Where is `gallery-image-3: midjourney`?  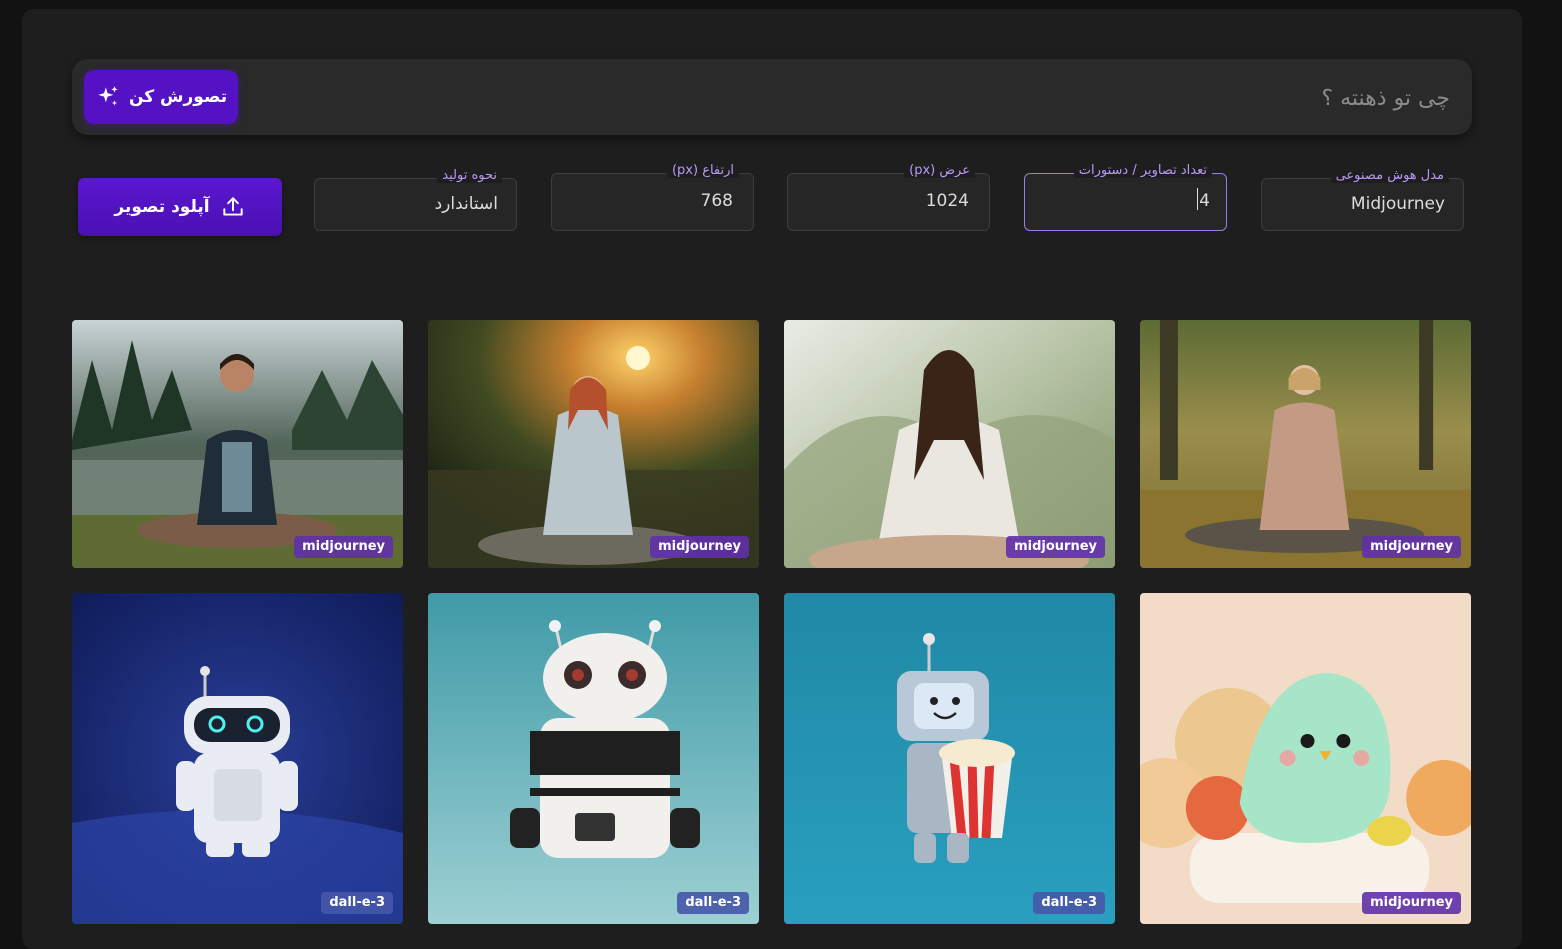
gallery-image-3: midjourney is located at coordinates (949, 444).